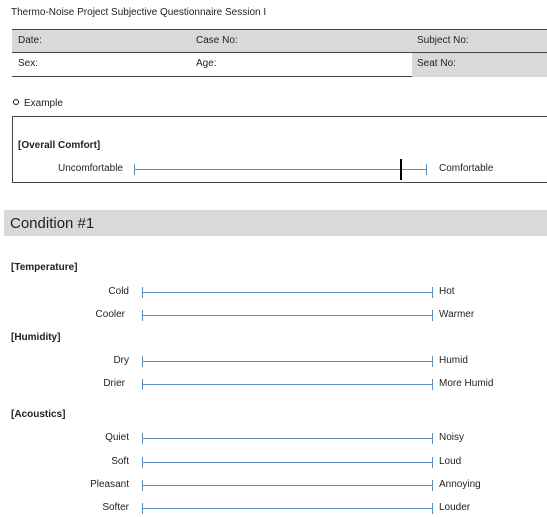  I want to click on scale-pleasant-annoying, so click(287, 485).